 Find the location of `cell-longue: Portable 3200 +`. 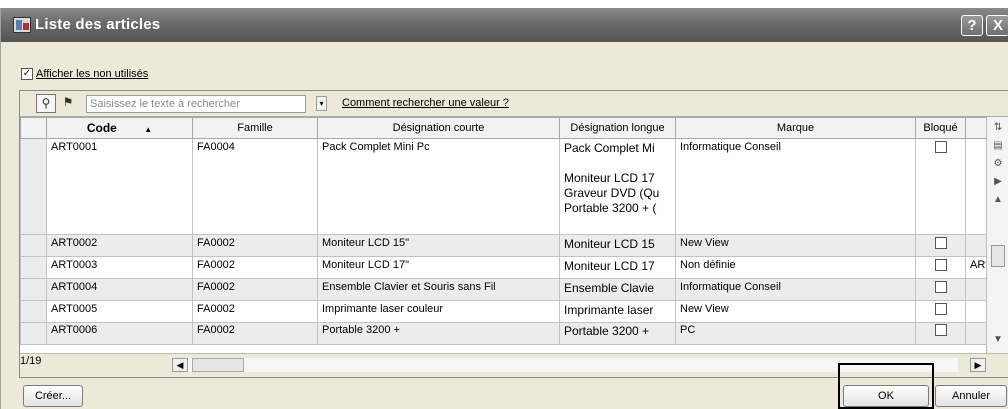

cell-longue: Portable 3200 + is located at coordinates (617, 333).